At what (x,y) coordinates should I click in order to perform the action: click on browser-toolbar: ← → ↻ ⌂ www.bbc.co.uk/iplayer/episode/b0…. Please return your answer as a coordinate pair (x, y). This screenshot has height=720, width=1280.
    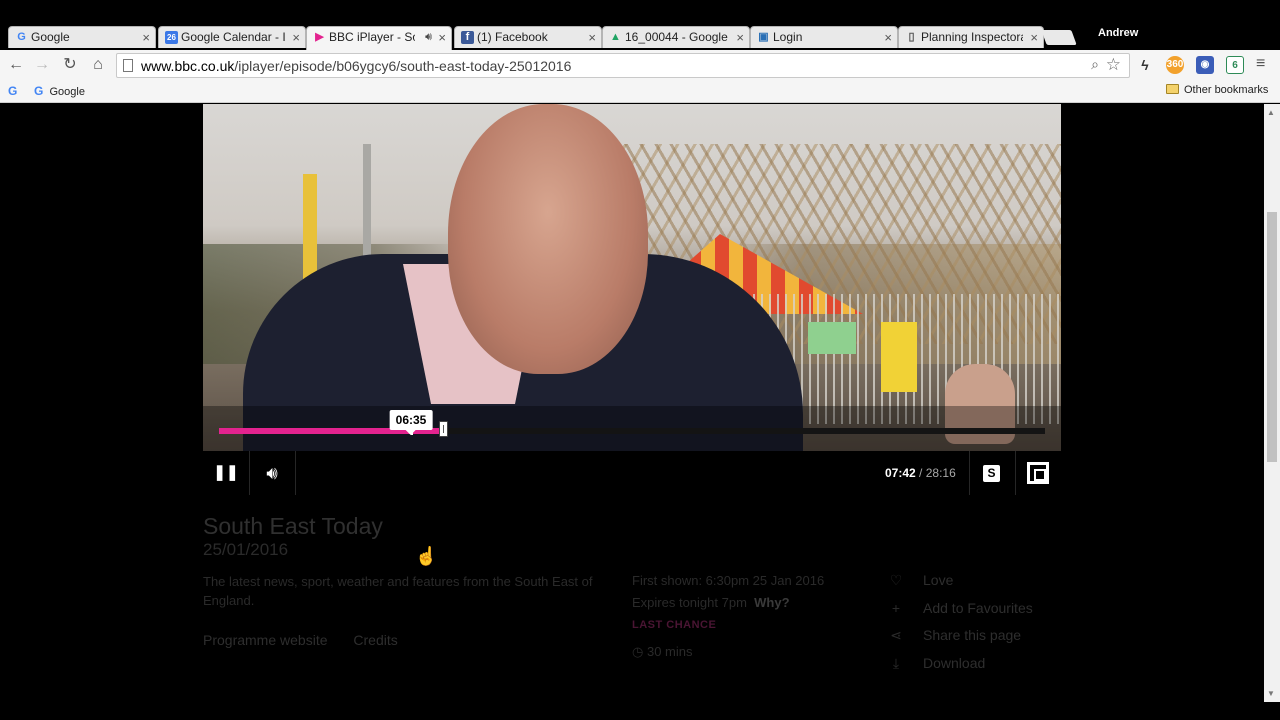
    Looking at the image, I should click on (640, 65).